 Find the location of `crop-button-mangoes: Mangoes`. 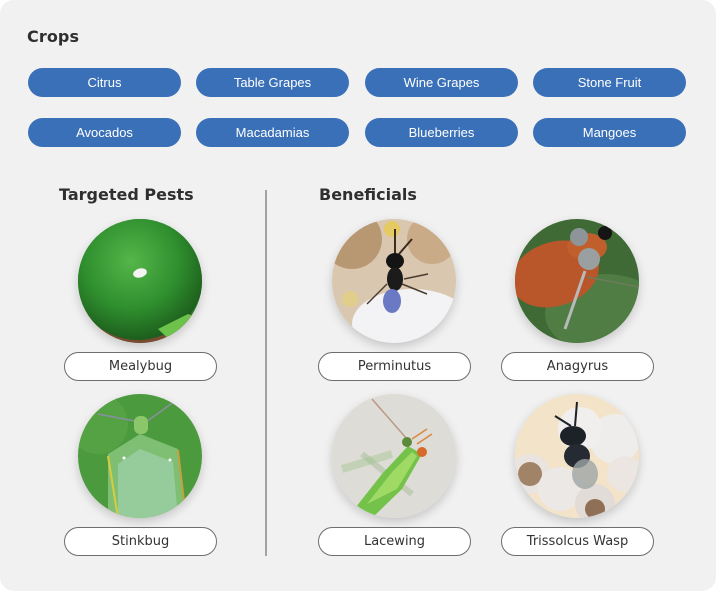

crop-button-mangoes: Mangoes is located at coordinates (609, 132).